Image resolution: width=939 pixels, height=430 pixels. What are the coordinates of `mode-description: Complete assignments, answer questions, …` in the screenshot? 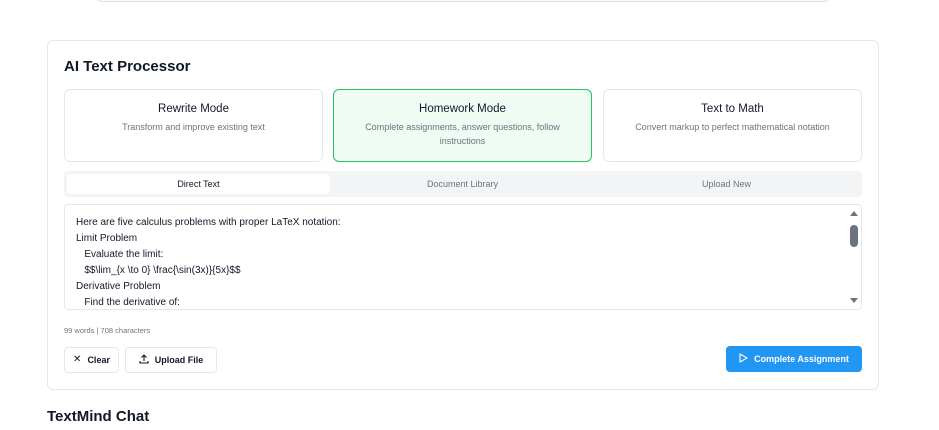 It's located at (462, 134).